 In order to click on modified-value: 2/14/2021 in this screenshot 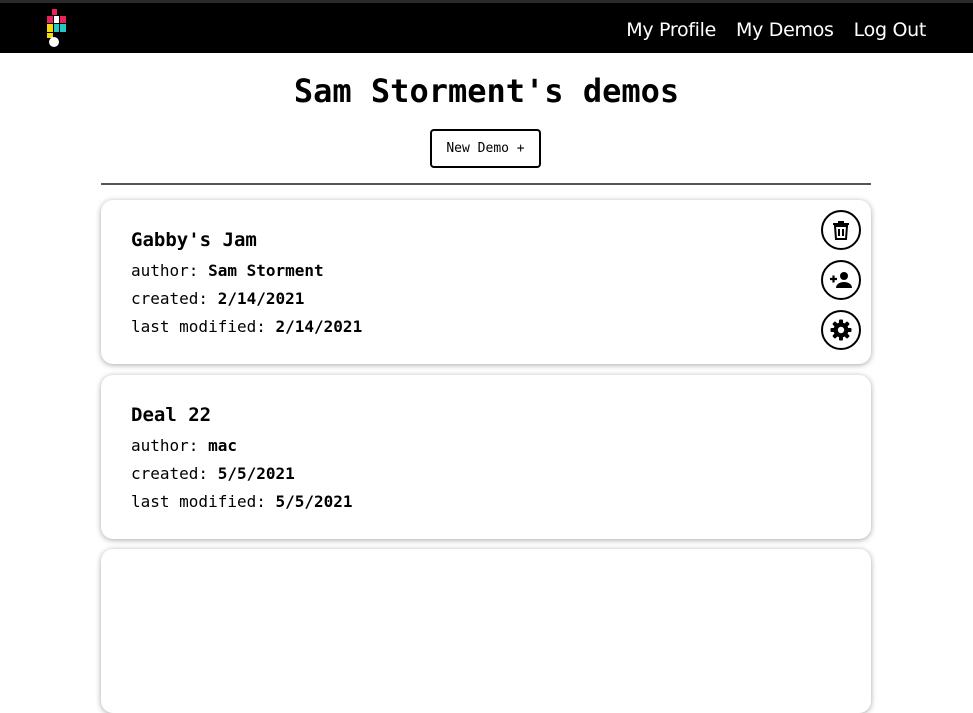, I will do `click(319, 326)`.